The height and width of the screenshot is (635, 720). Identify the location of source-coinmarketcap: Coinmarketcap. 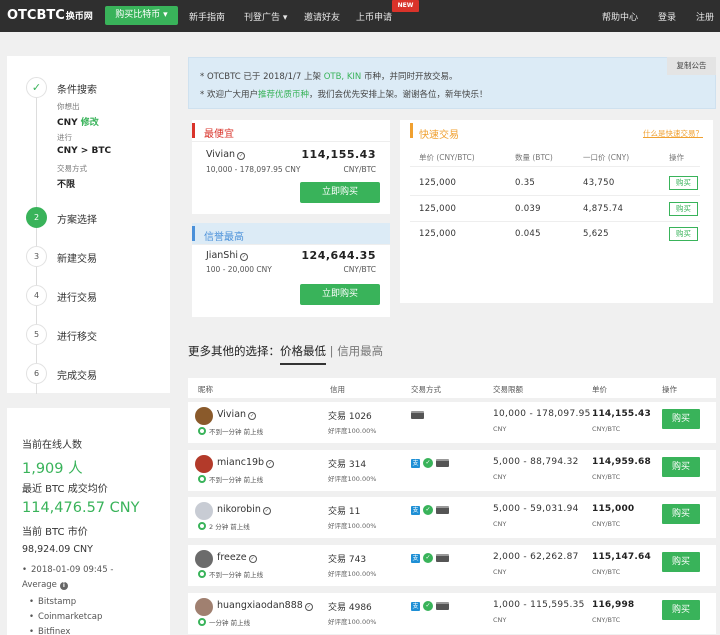
(65, 617).